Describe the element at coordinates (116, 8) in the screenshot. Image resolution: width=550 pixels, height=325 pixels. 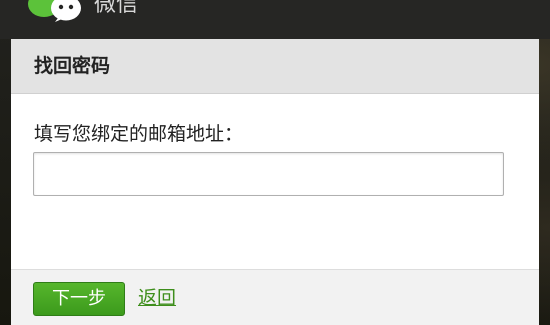
I see `app-name: 微信` at that location.